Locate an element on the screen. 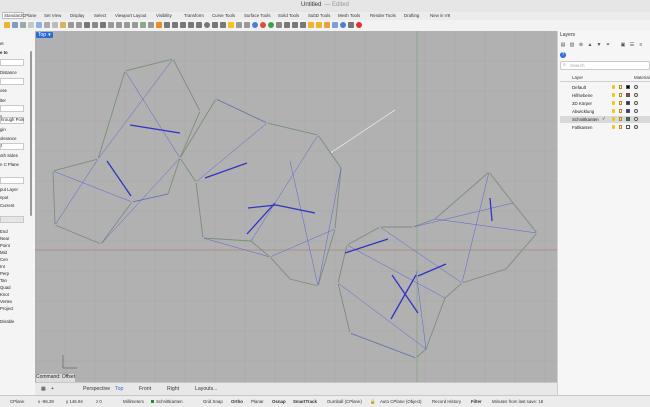  osnap-cen: Cen is located at coordinates (4, 259).